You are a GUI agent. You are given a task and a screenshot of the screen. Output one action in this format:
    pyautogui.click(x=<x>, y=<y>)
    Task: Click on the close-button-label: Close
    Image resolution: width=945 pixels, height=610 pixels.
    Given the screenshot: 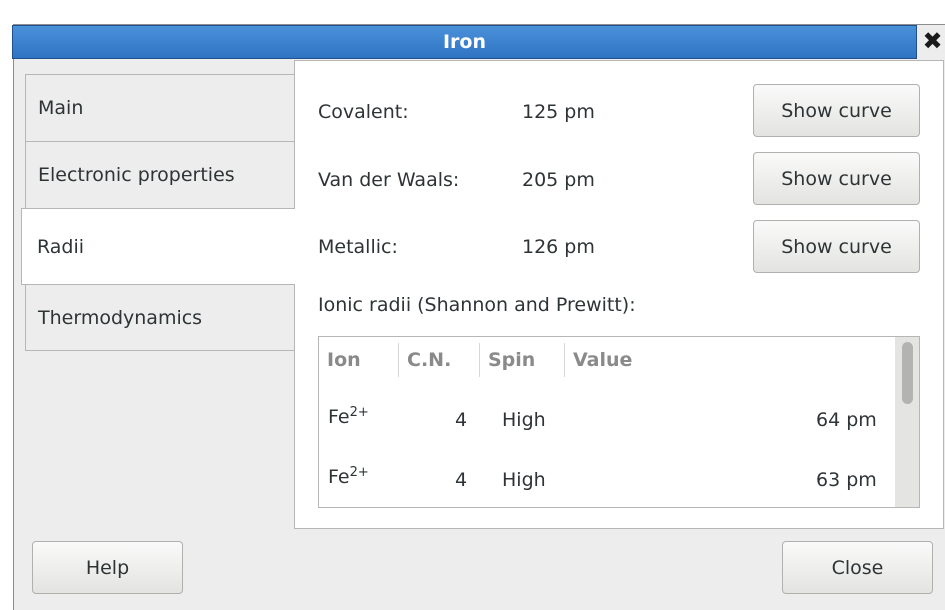 What is the action you would take?
    pyautogui.click(x=857, y=567)
    